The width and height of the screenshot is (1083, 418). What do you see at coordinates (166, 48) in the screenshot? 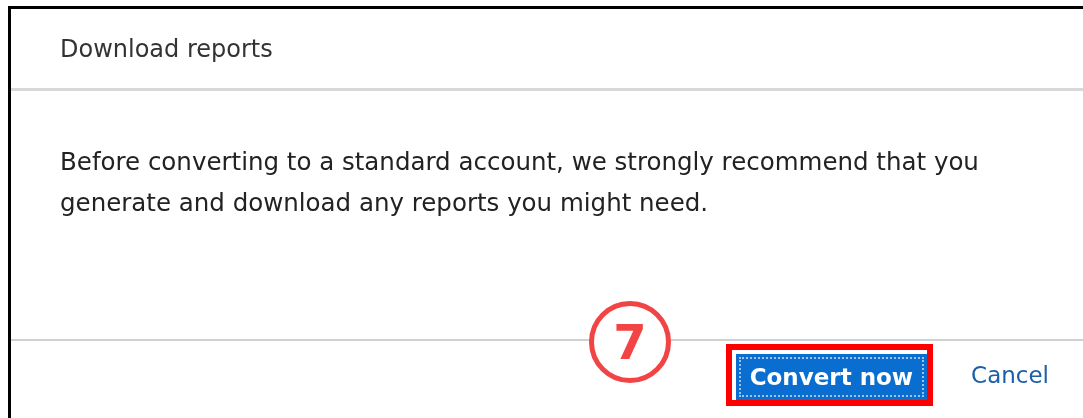
I see `dialog-title: Download reports` at bounding box center [166, 48].